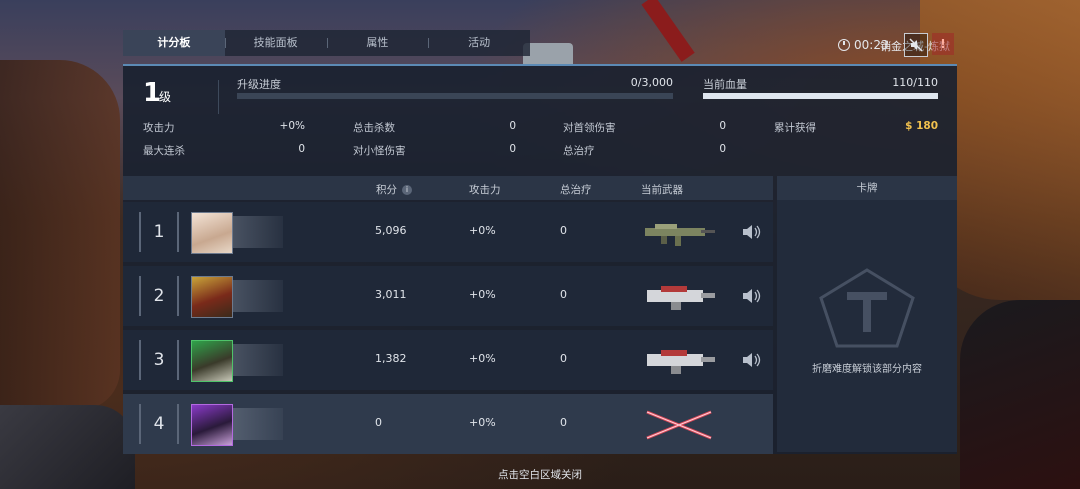 Image resolution: width=1080 pixels, height=489 pixels. I want to click on alert-button: !, so click(943, 44).